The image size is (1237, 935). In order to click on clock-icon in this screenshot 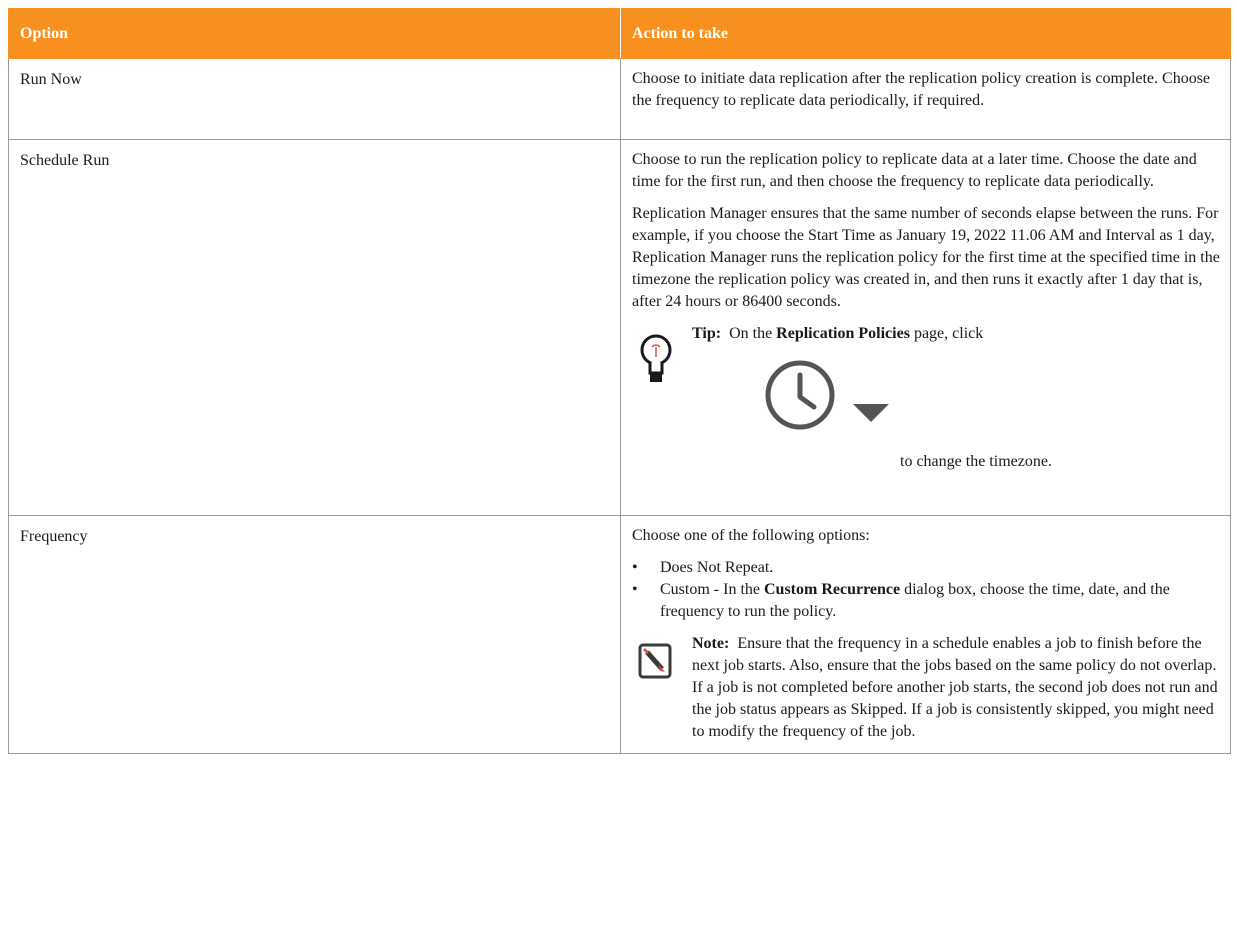, I will do `click(800, 395)`.